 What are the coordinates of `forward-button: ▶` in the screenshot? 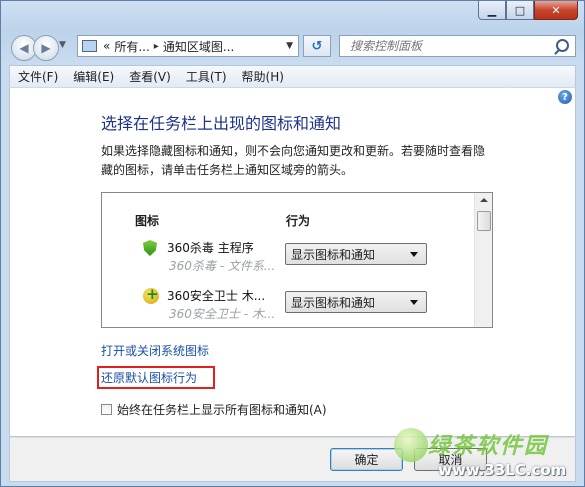 It's located at (46, 48).